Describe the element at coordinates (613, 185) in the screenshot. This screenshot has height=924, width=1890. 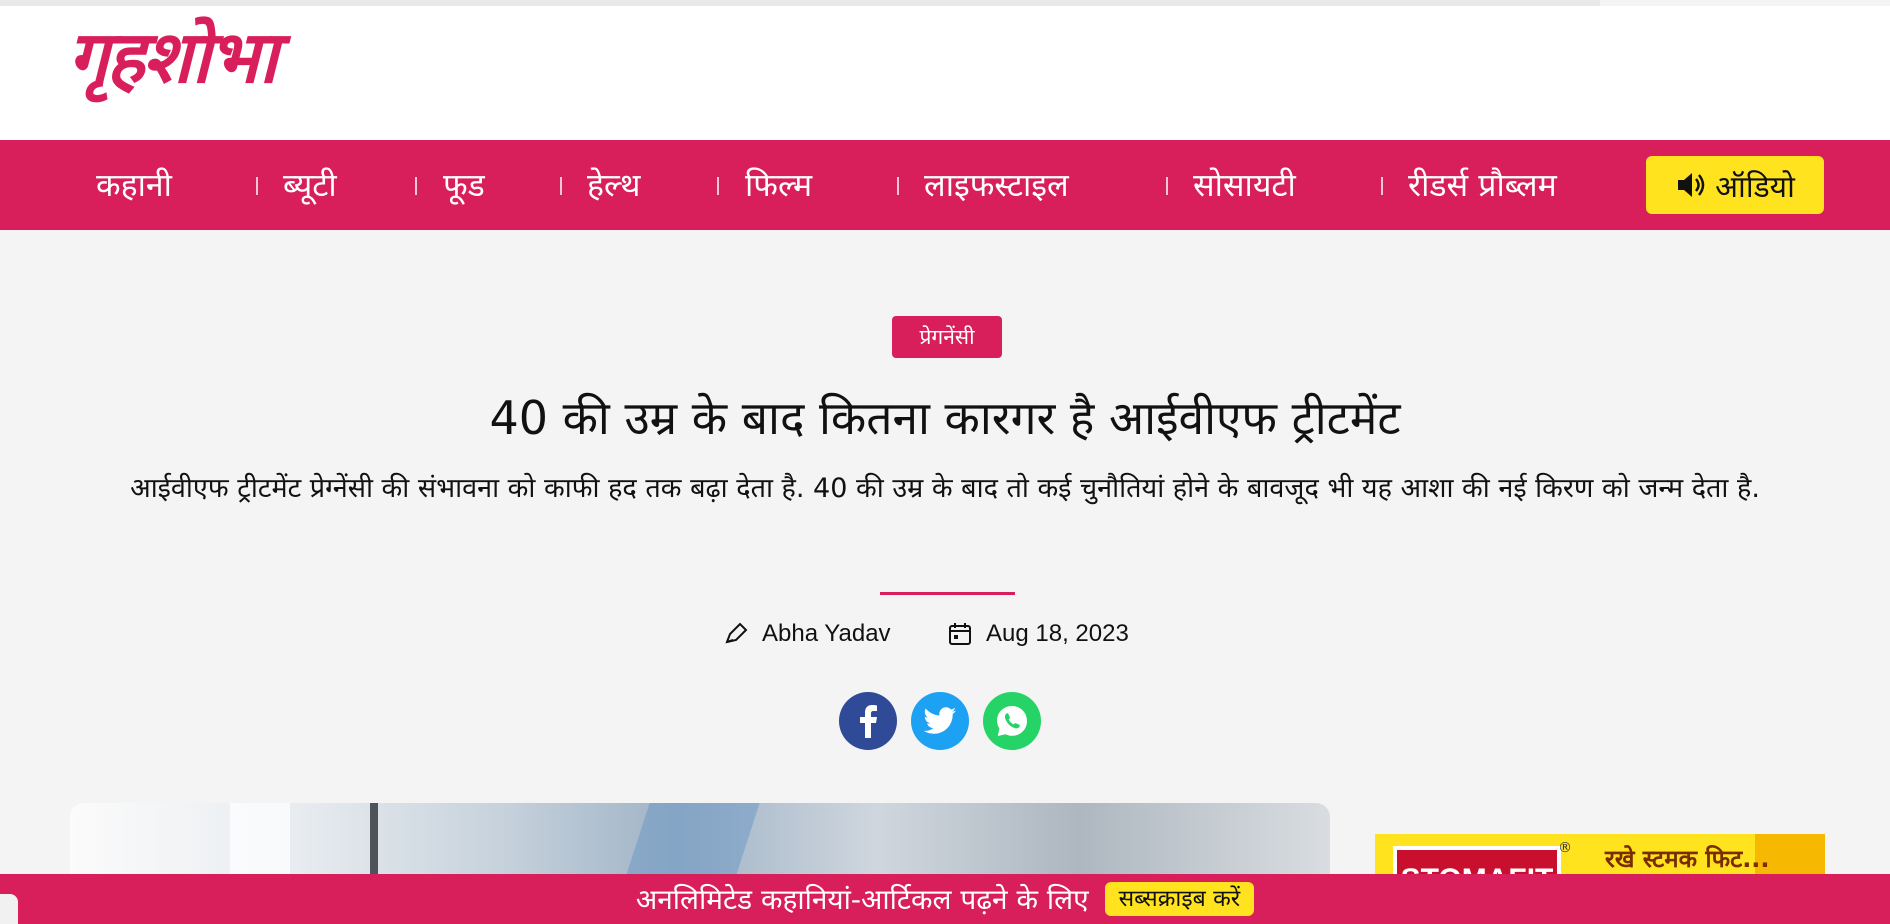
I see `nav-item-health: हेल्थ` at that location.